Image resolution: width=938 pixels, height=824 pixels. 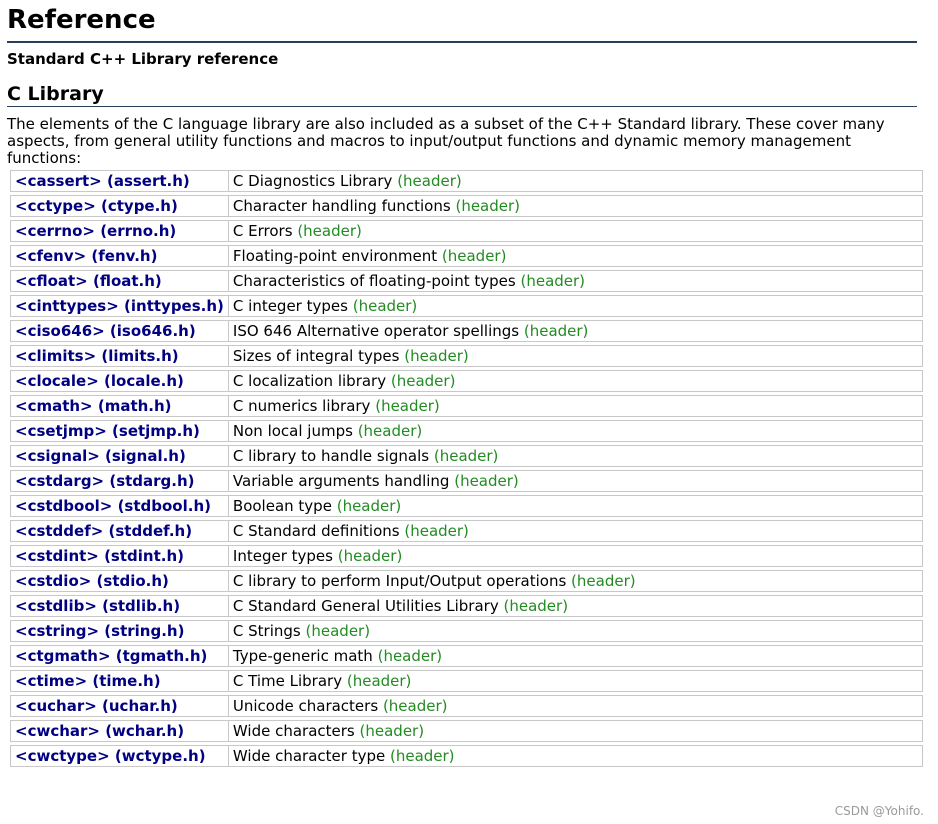 I want to click on header-description-cell: C Time Library (header), so click(x=575, y=681).